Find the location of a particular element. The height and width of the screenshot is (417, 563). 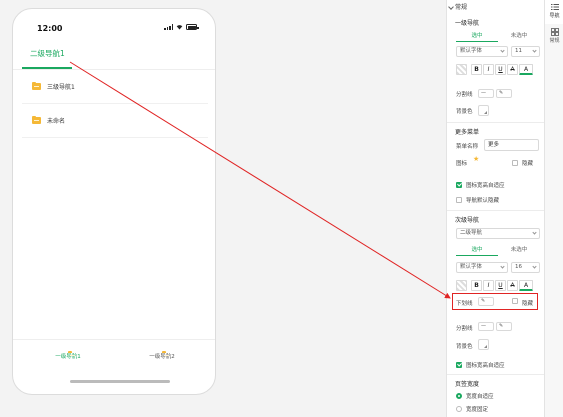

font-size-value: 16 is located at coordinates (518, 267).